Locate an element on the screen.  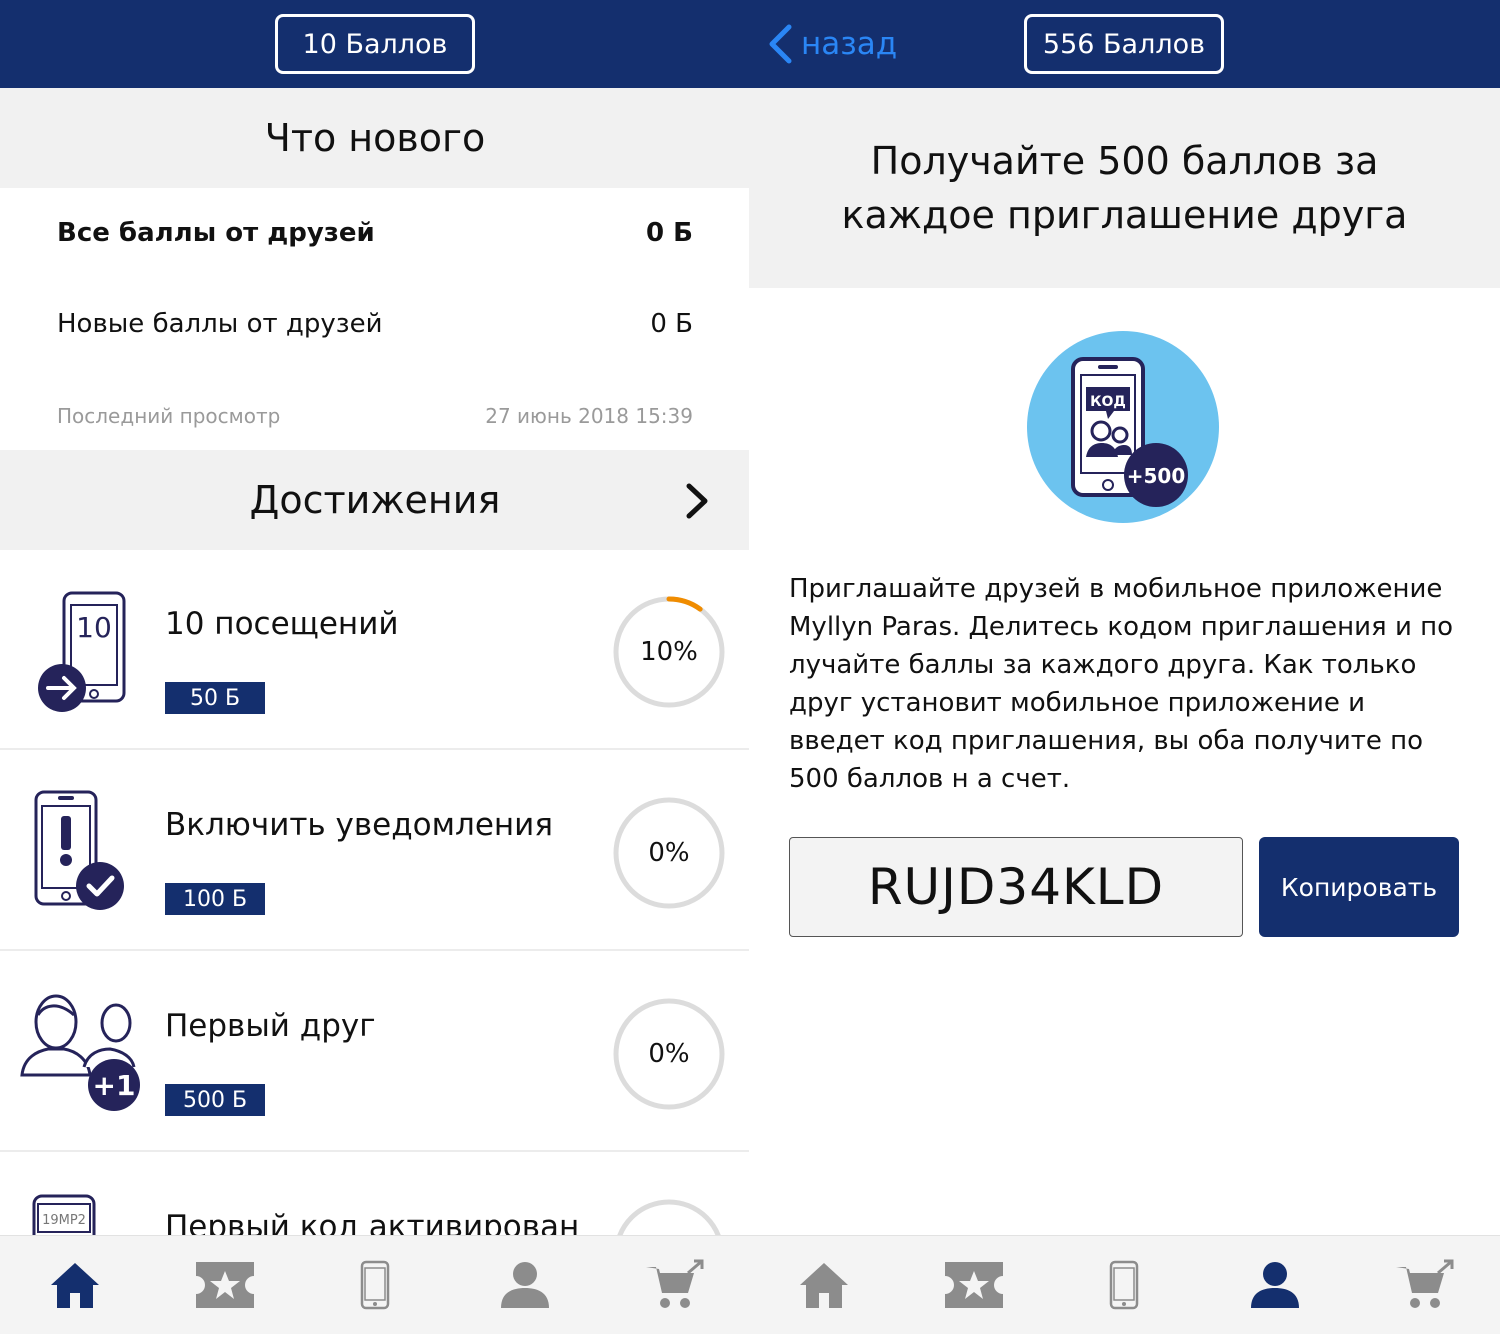
achievement-title: Первый друг is located at coordinates (270, 1026).